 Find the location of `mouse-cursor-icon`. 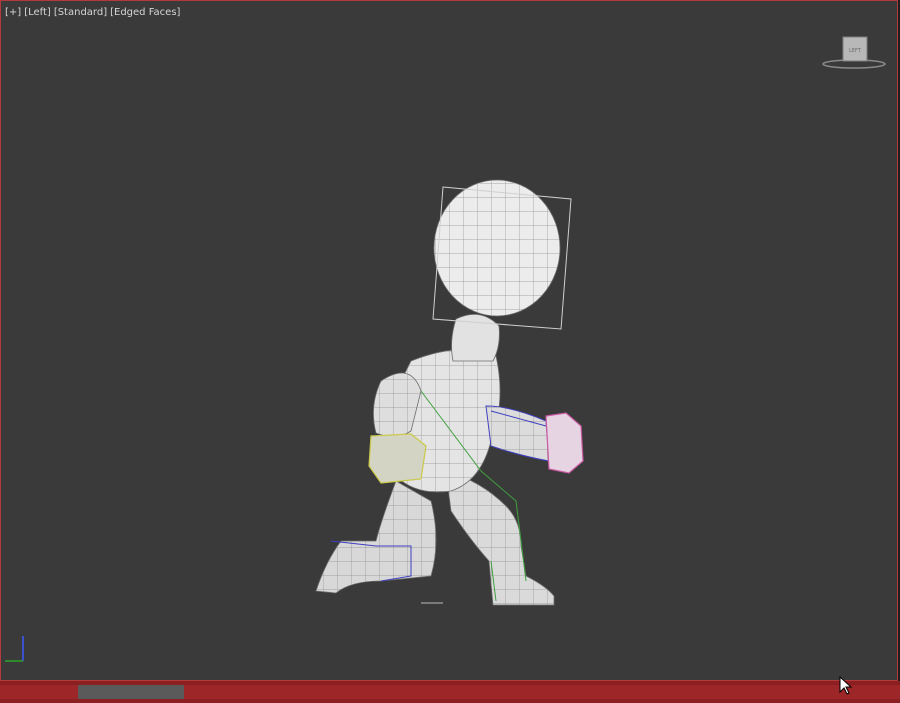

mouse-cursor-icon is located at coordinates (846, 685).